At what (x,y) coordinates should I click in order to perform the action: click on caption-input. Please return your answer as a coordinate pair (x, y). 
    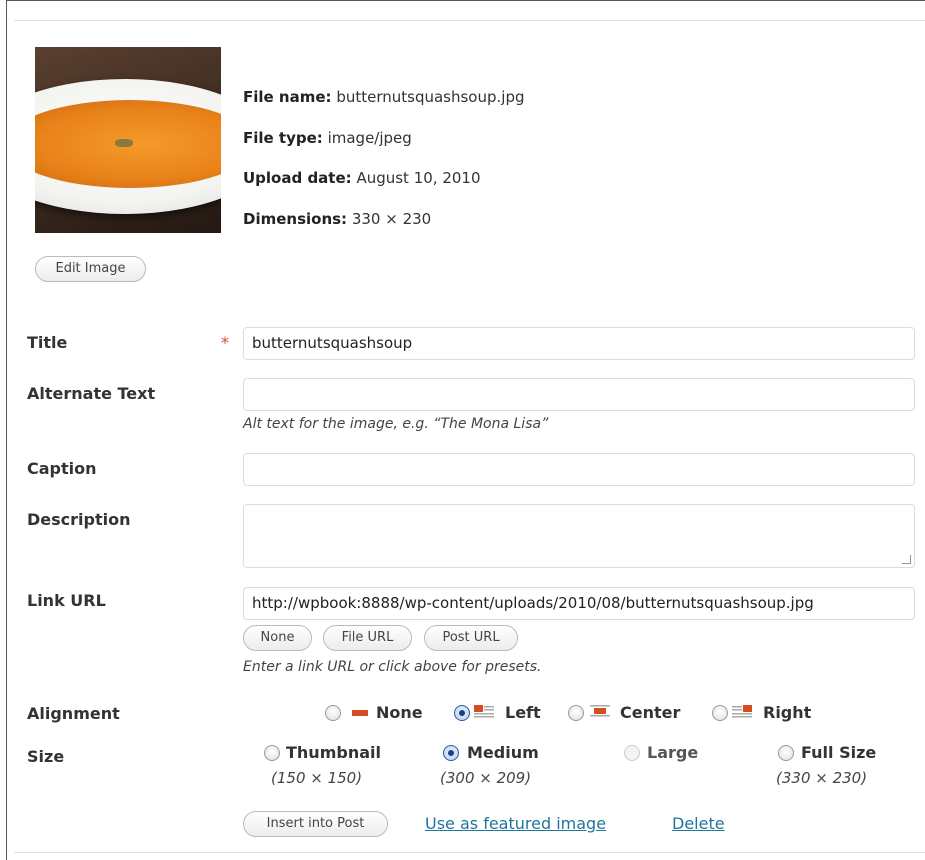
    Looking at the image, I should click on (579, 469).